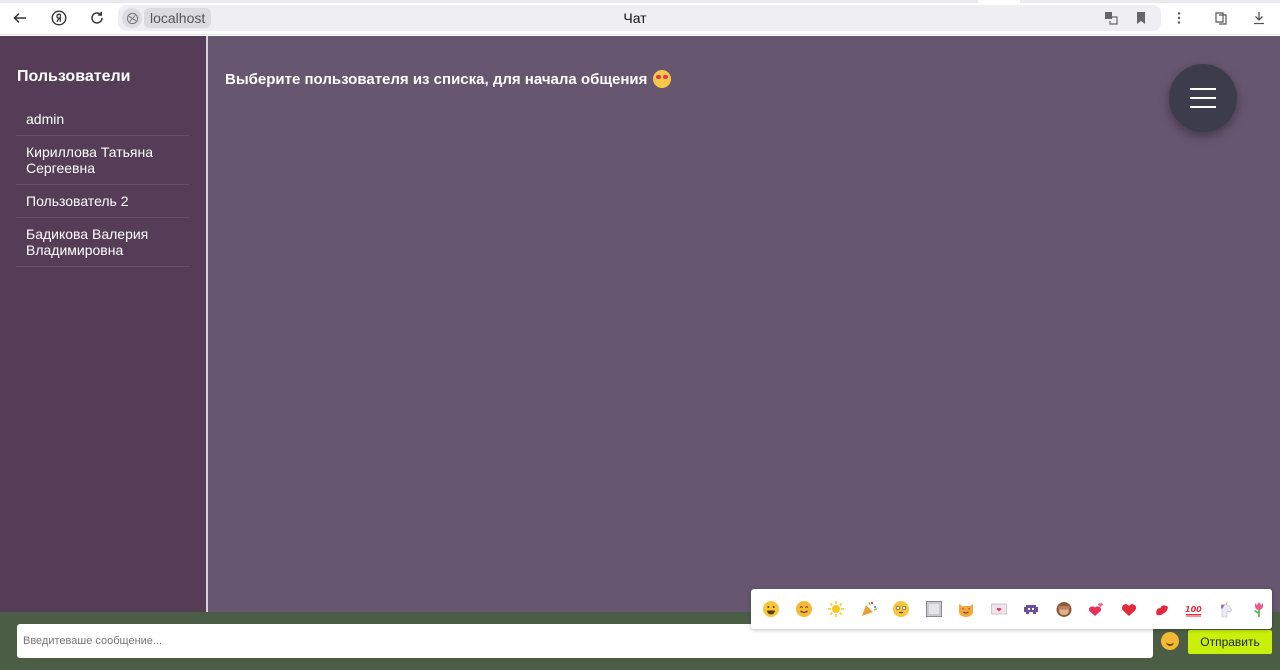 The image size is (1280, 670). What do you see at coordinates (934, 609) in the screenshot?
I see `picture-frame-icon` at bounding box center [934, 609].